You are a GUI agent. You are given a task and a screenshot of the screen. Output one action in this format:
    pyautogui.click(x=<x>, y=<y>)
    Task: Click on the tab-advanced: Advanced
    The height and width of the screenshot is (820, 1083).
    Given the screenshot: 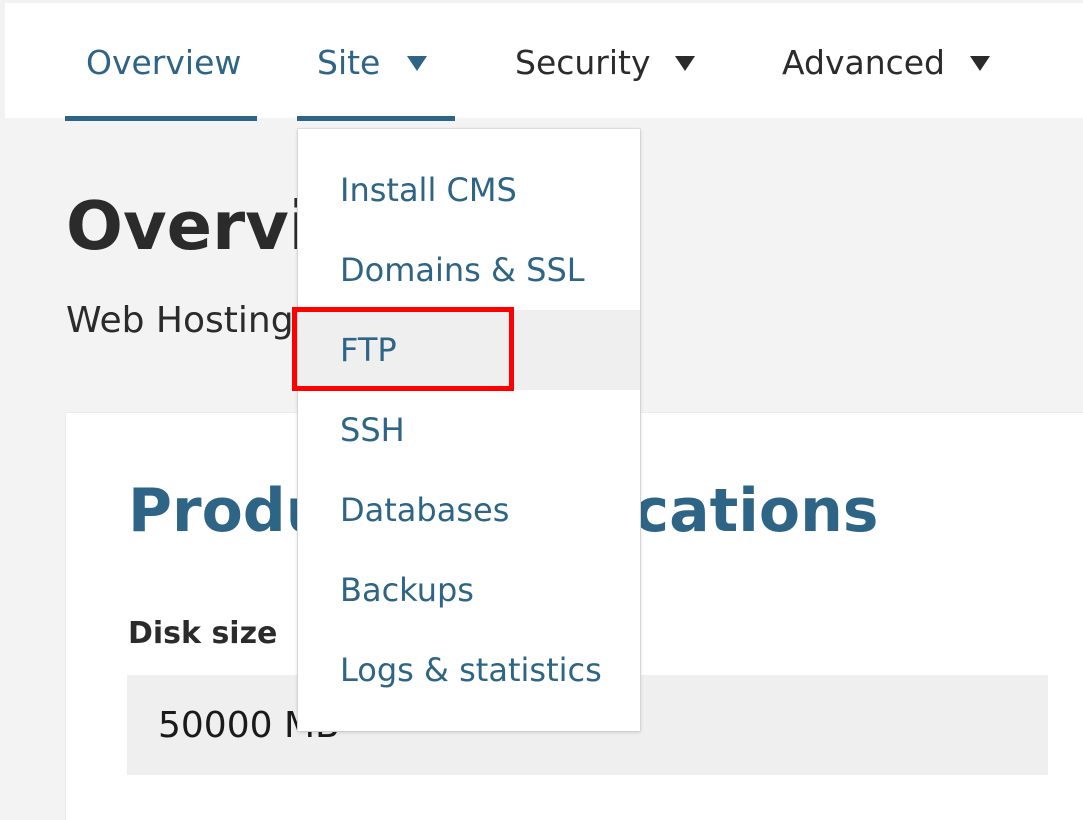 What is the action you would take?
    pyautogui.click(x=887, y=62)
    